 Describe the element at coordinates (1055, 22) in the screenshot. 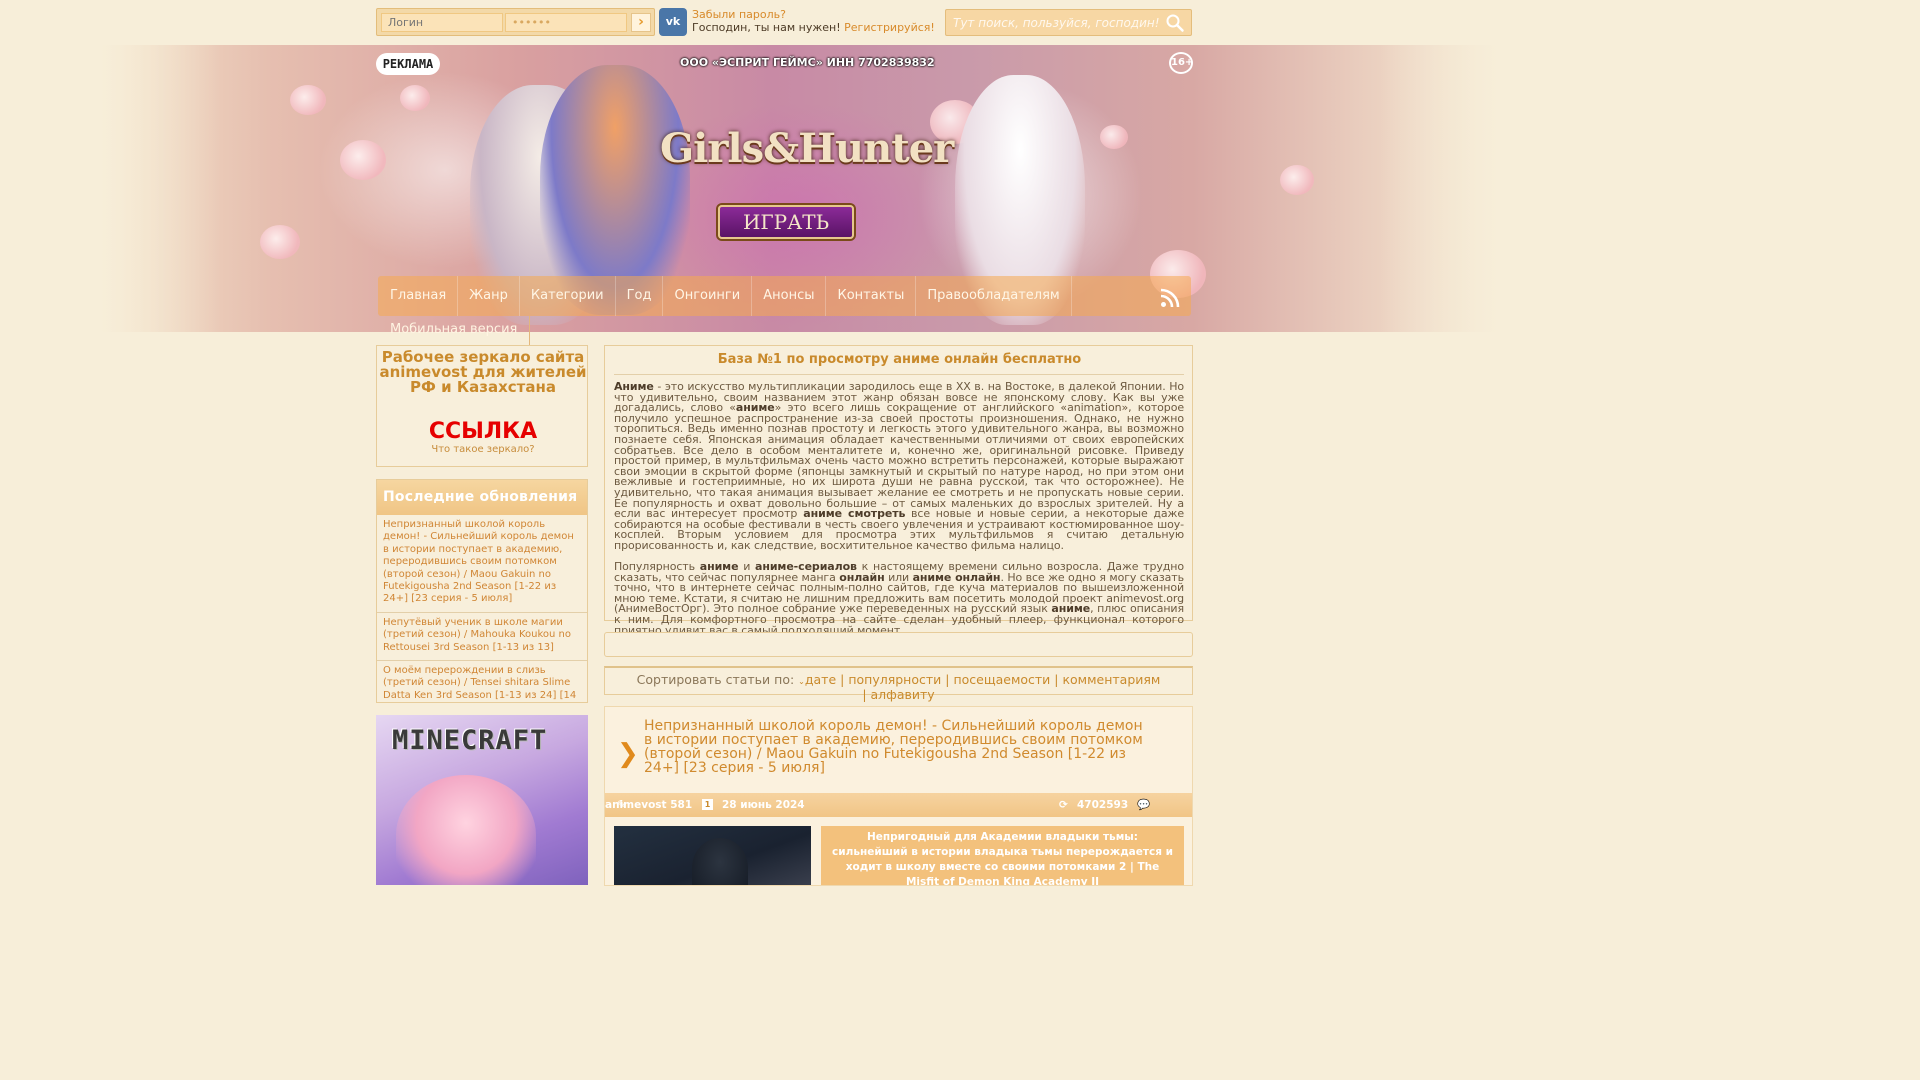

I see `search-input` at that location.